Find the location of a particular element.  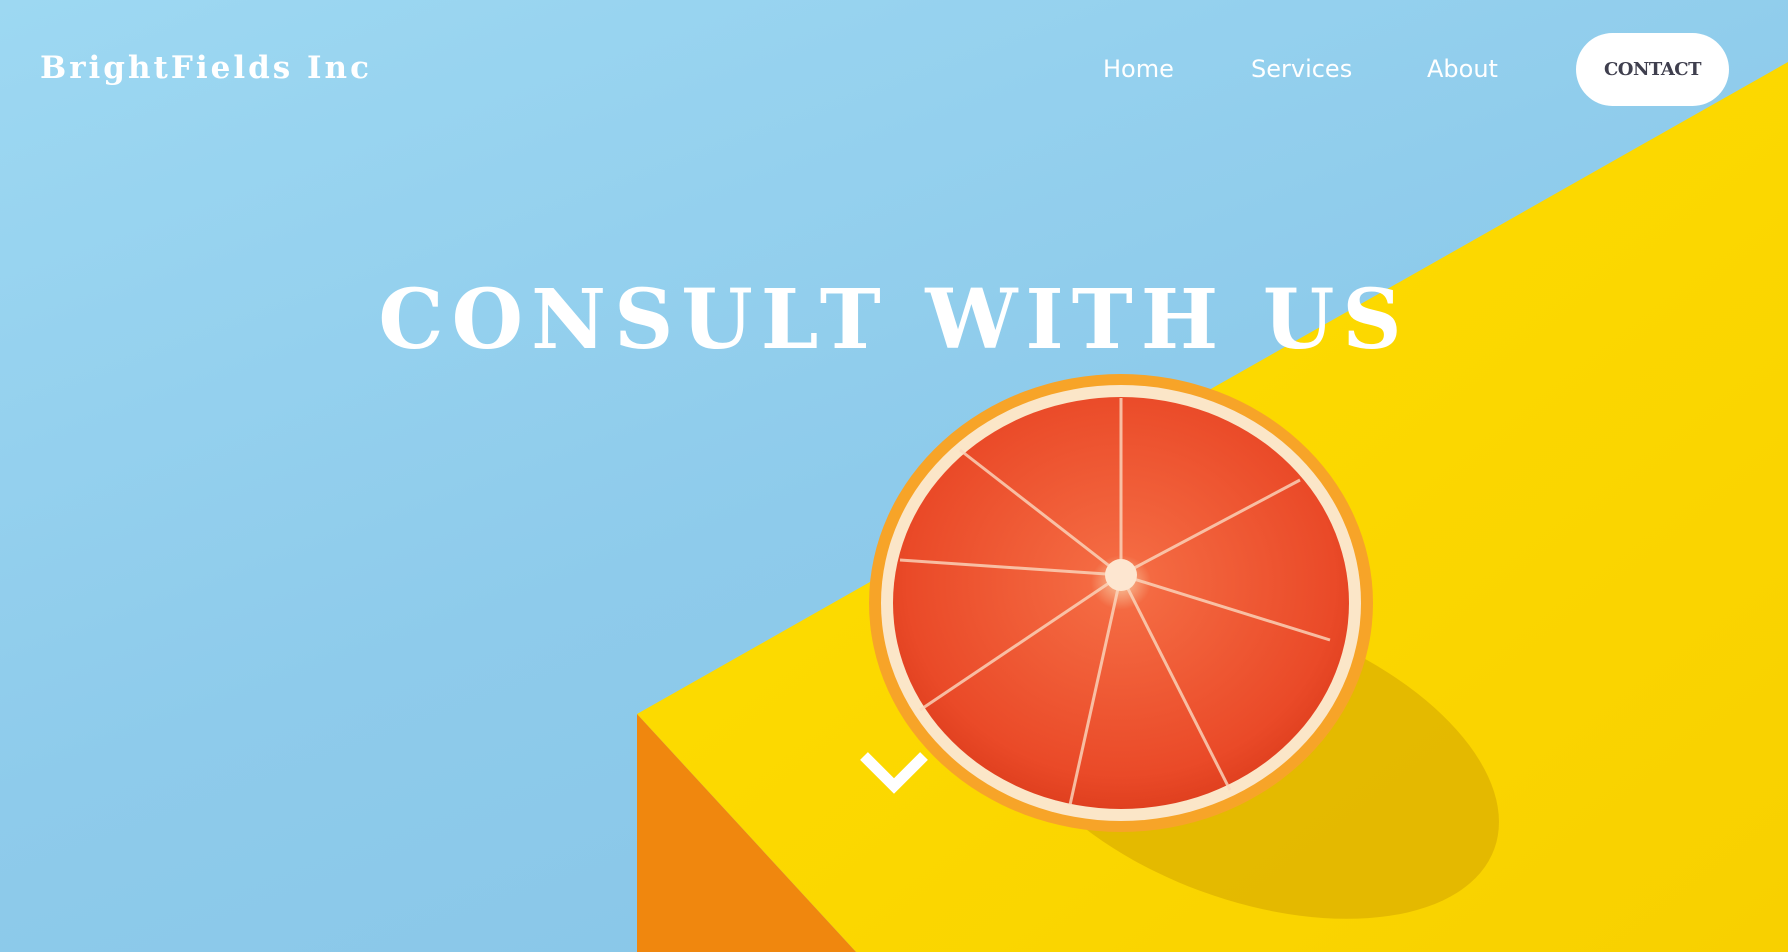

brand-logo: BrightFields Inc is located at coordinates (206, 68).